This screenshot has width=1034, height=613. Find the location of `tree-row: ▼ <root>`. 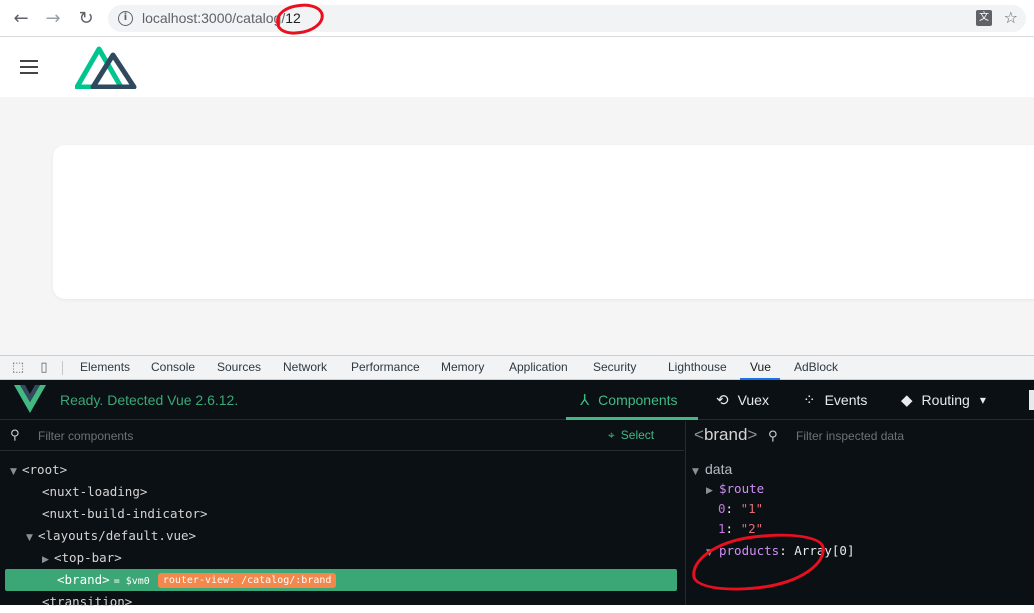

tree-row: ▼ <root> is located at coordinates (342, 470).